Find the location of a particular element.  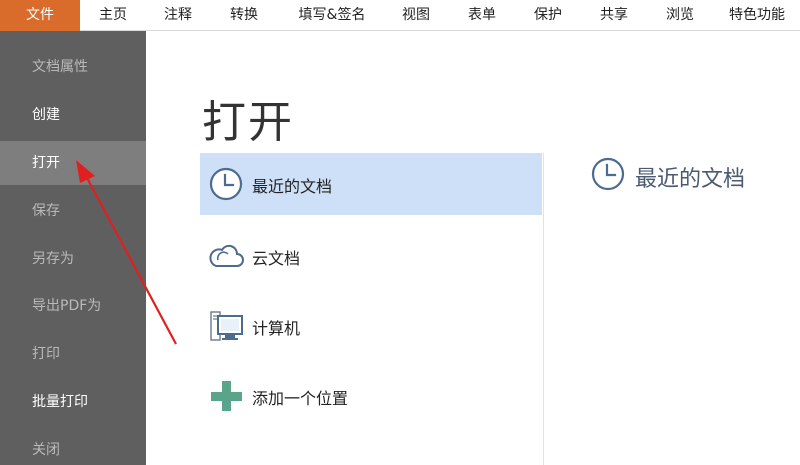

cloud-icon is located at coordinates (226, 255).